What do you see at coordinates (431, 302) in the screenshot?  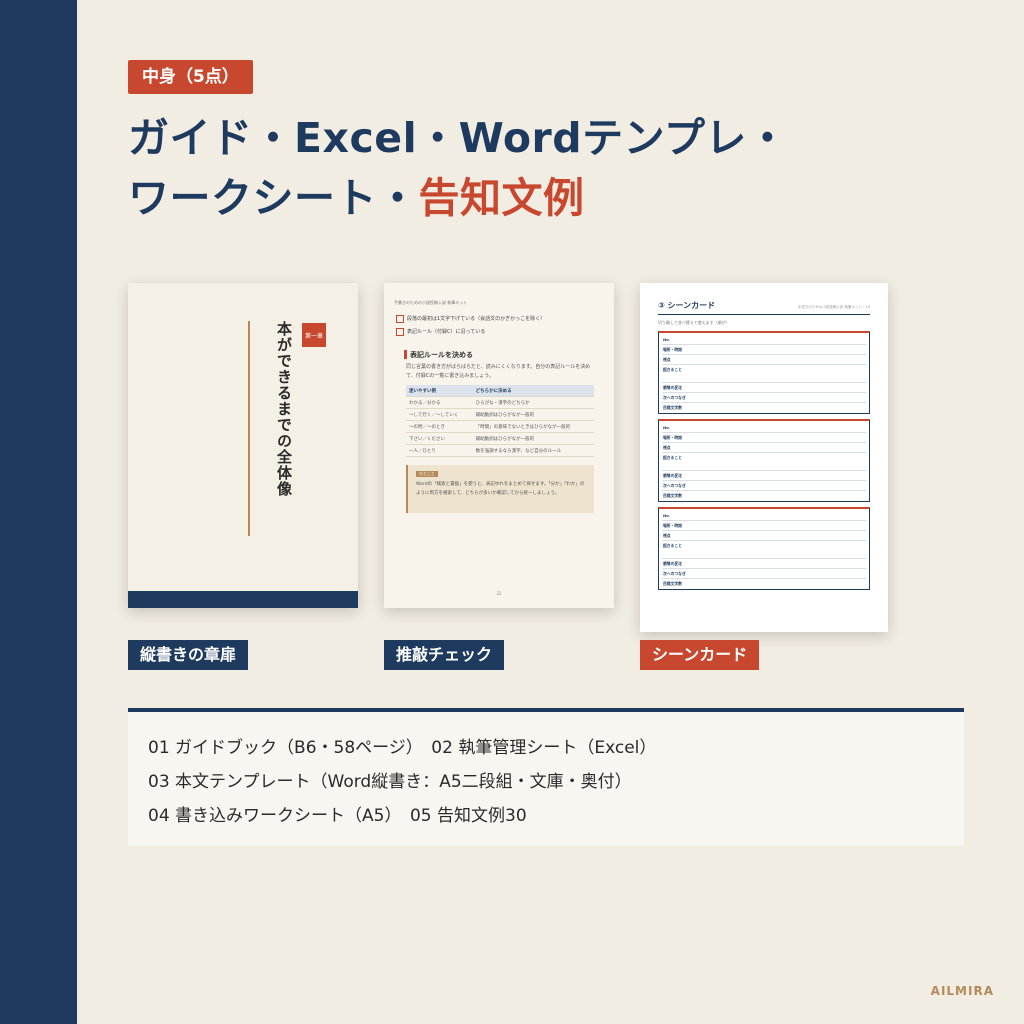 I see `check-page-header: 手書きのための小説投稿入試 執筆キット` at bounding box center [431, 302].